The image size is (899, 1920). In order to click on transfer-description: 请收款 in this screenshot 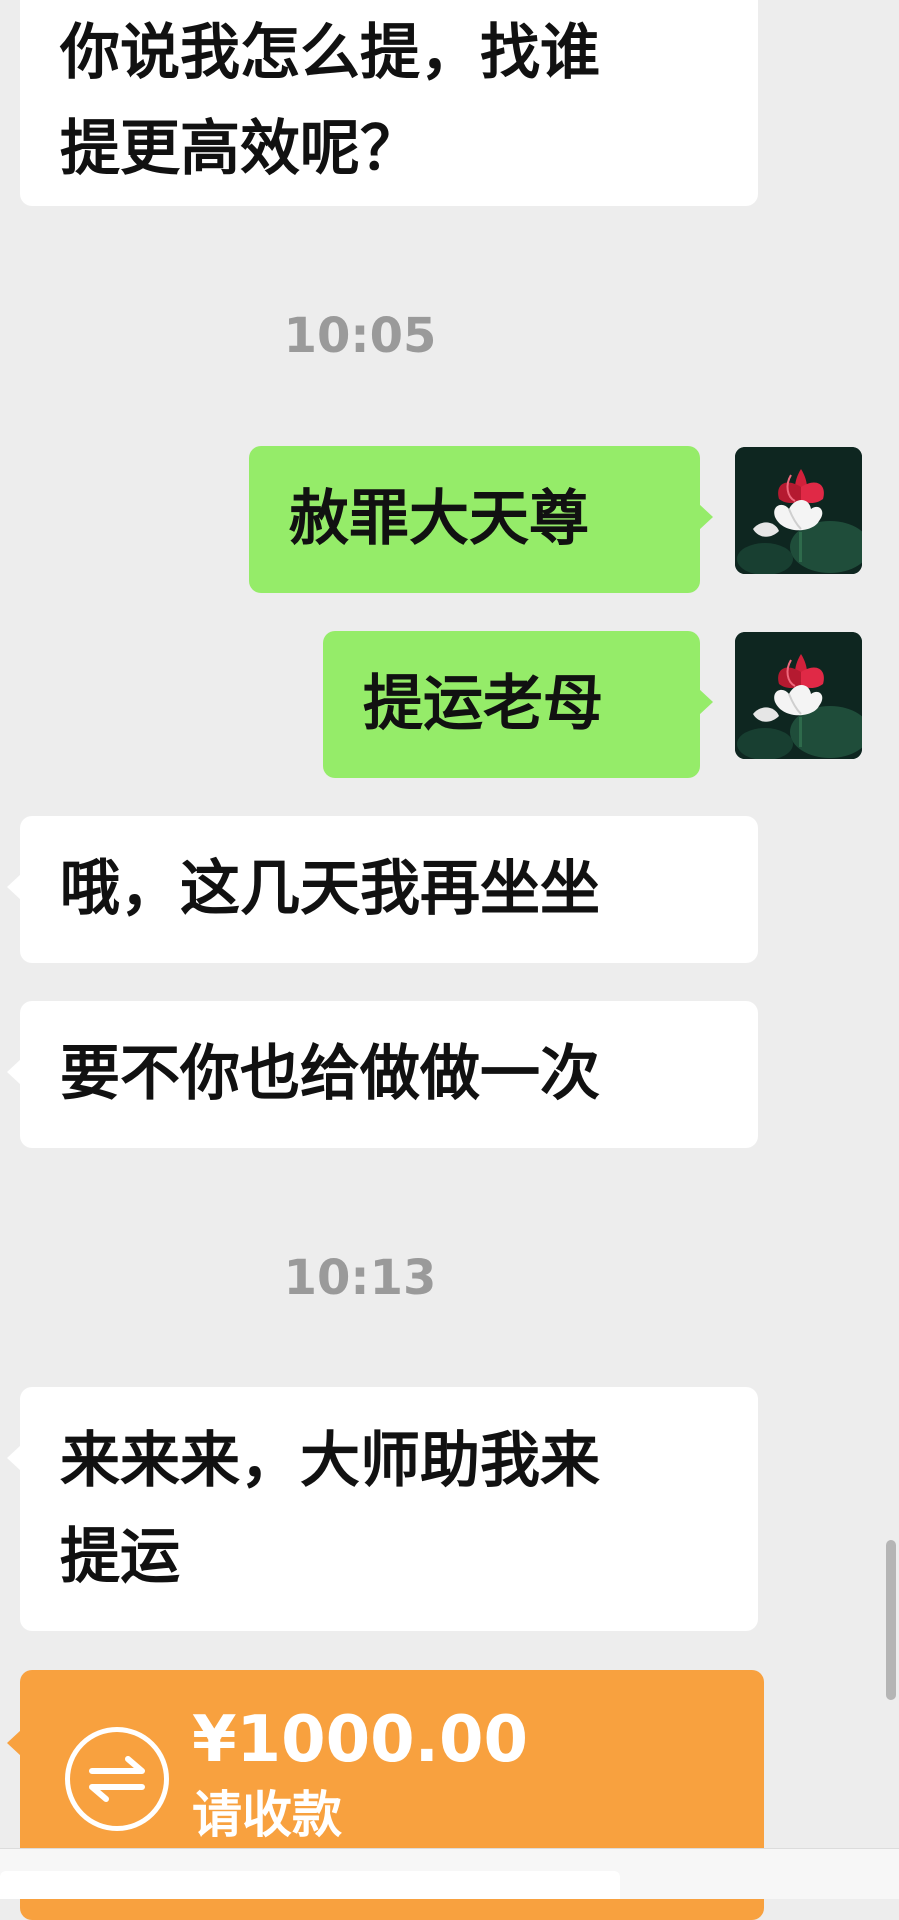, I will do `click(267, 1815)`.